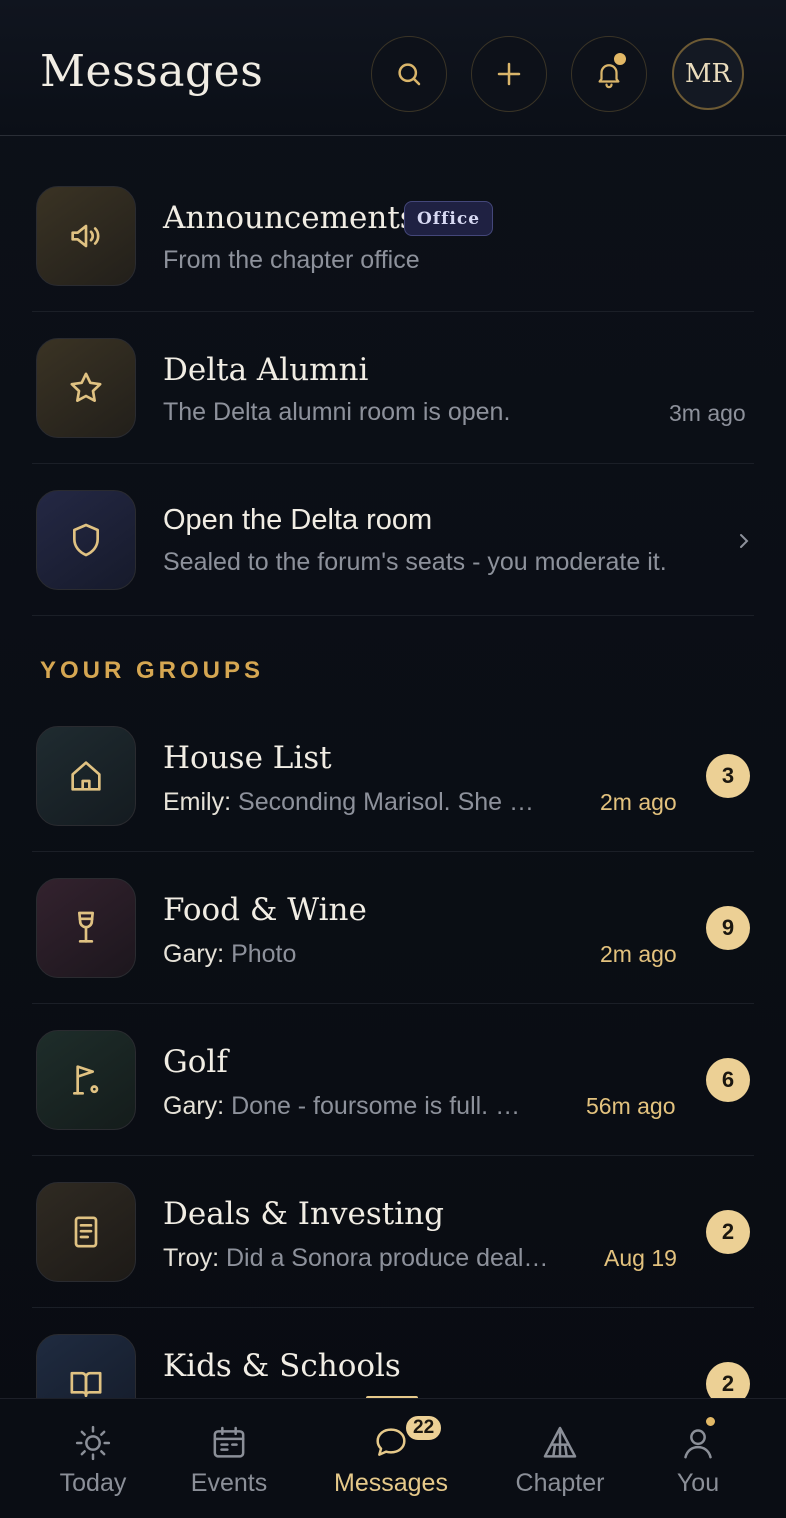 The width and height of the screenshot is (786, 1518). I want to click on new-message-button, so click(509, 74).